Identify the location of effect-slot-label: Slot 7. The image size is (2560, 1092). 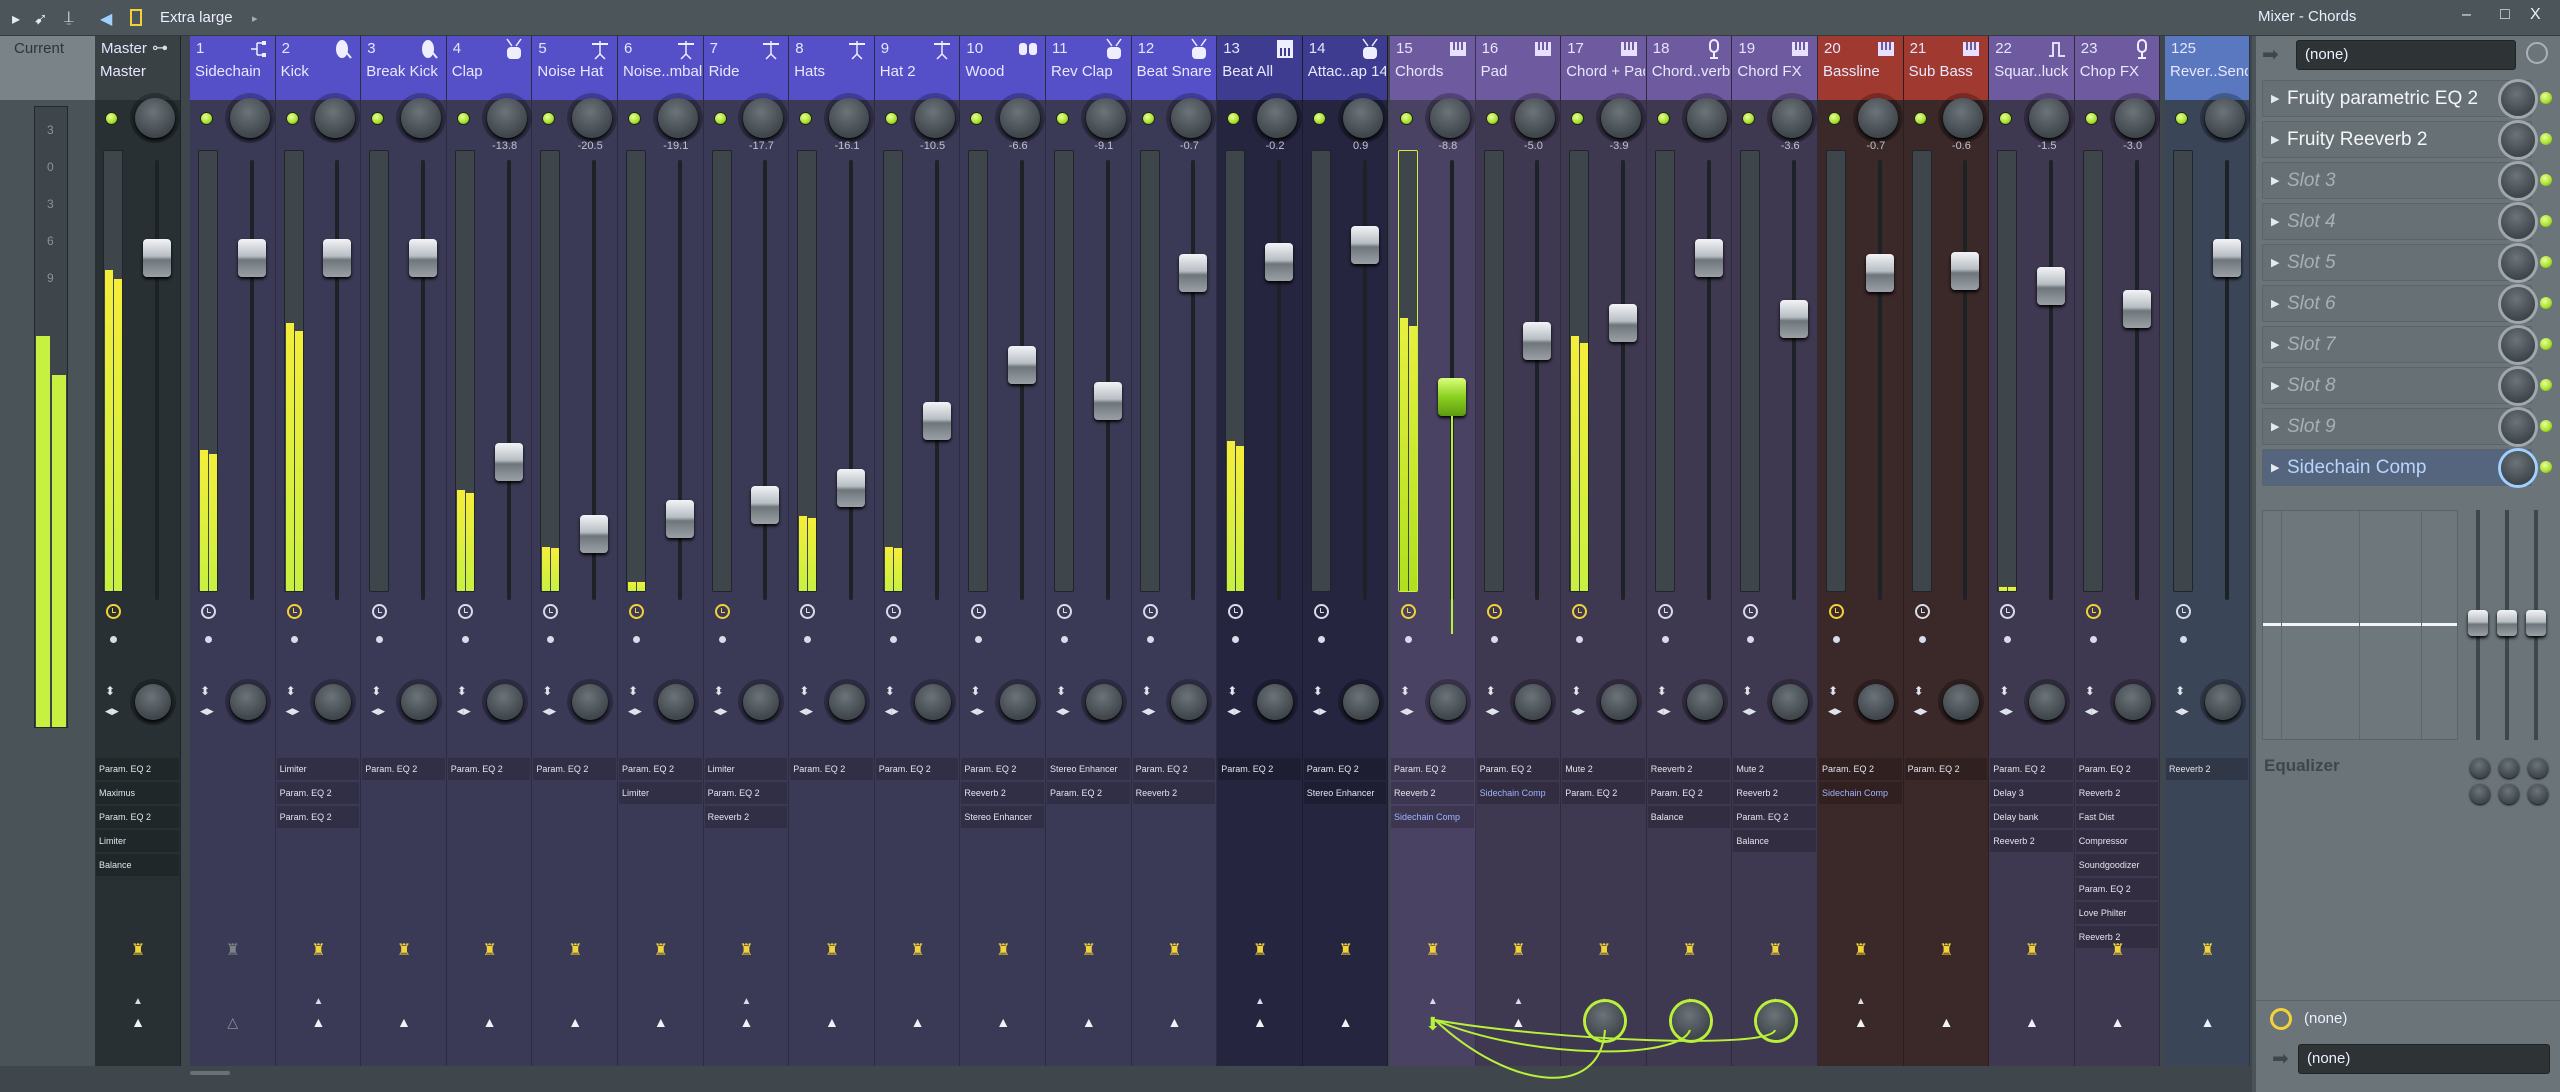
(2311, 345).